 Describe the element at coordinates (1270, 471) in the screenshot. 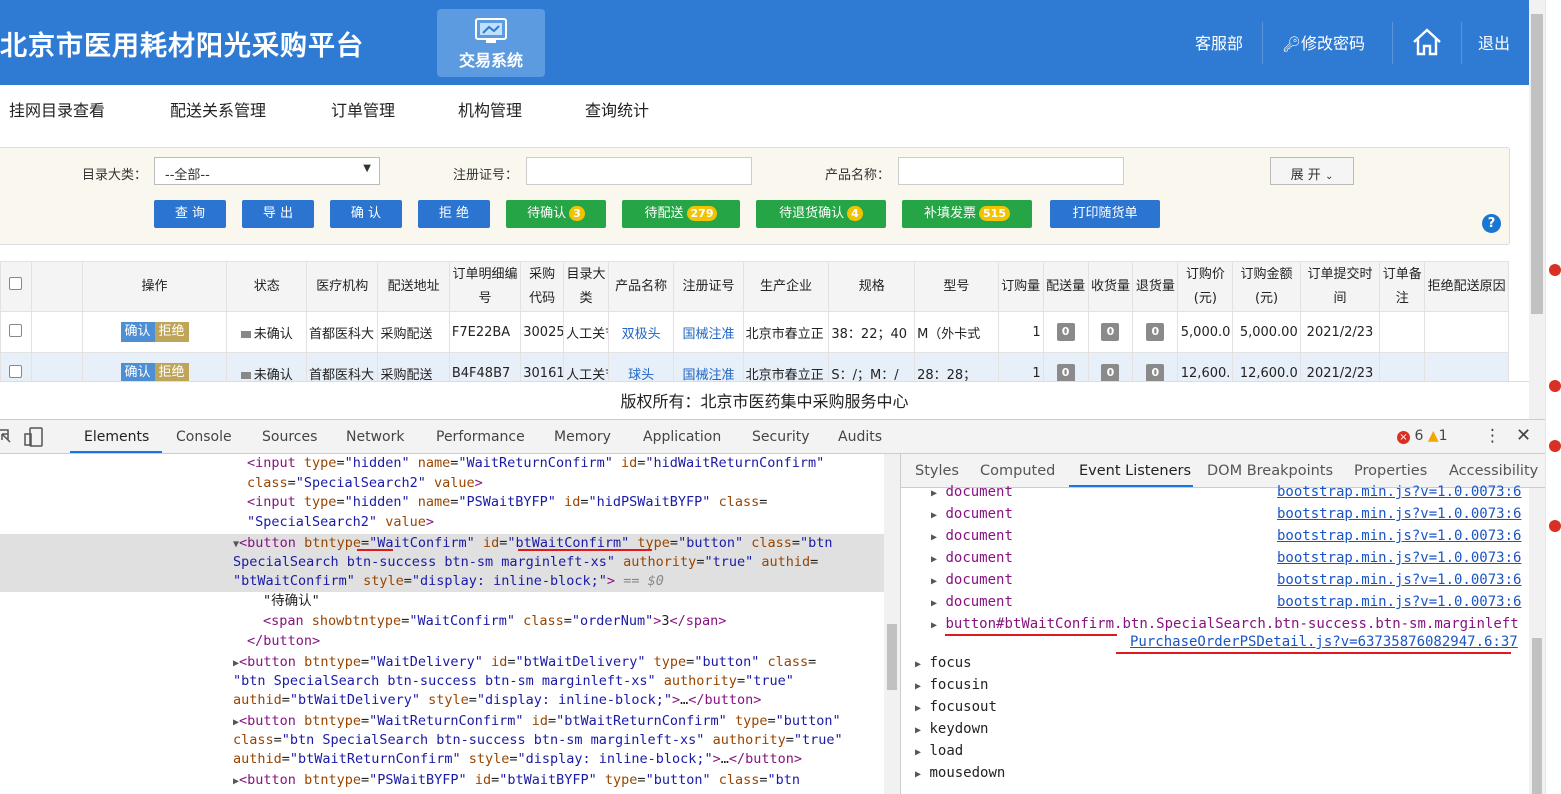

I see `tab-dom-breakpoints: DOM Breakpoints` at that location.